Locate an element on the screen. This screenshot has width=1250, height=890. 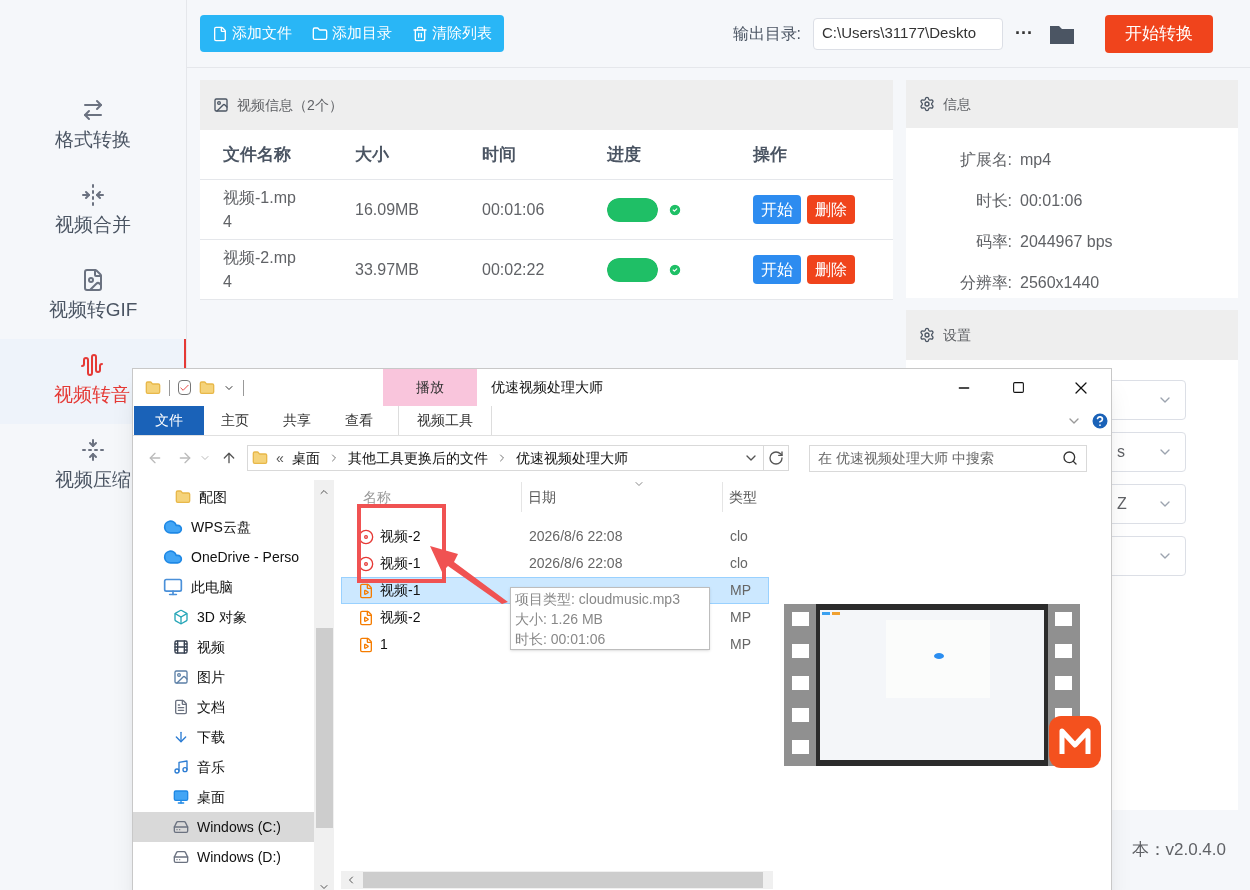
window-title: 优速视频处理大师 is located at coordinates (547, 387).